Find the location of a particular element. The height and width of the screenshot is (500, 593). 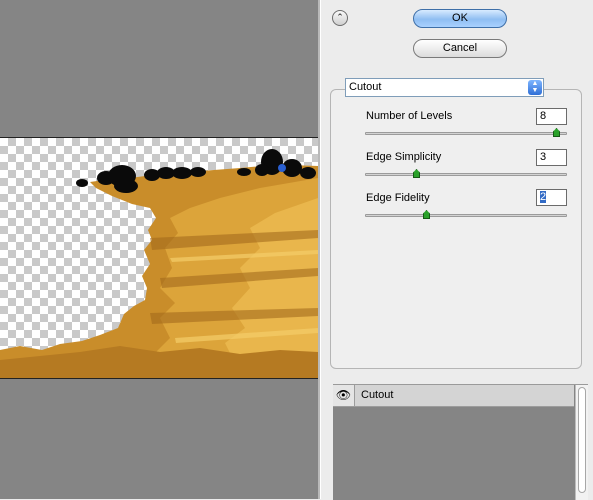

fidelity-input: 2 is located at coordinates (551, 197).